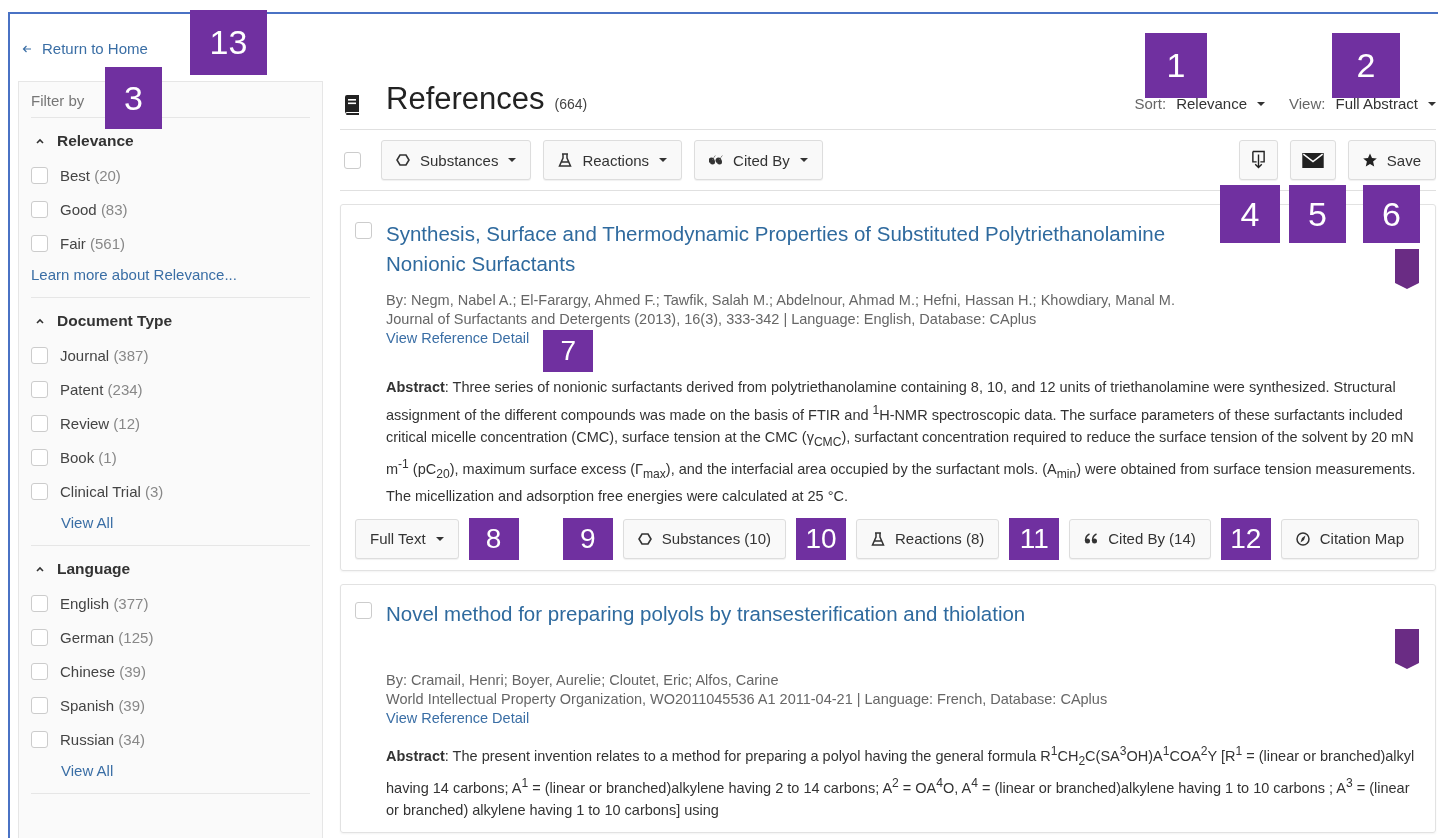  I want to click on filter-option: Book (1), so click(170, 457).